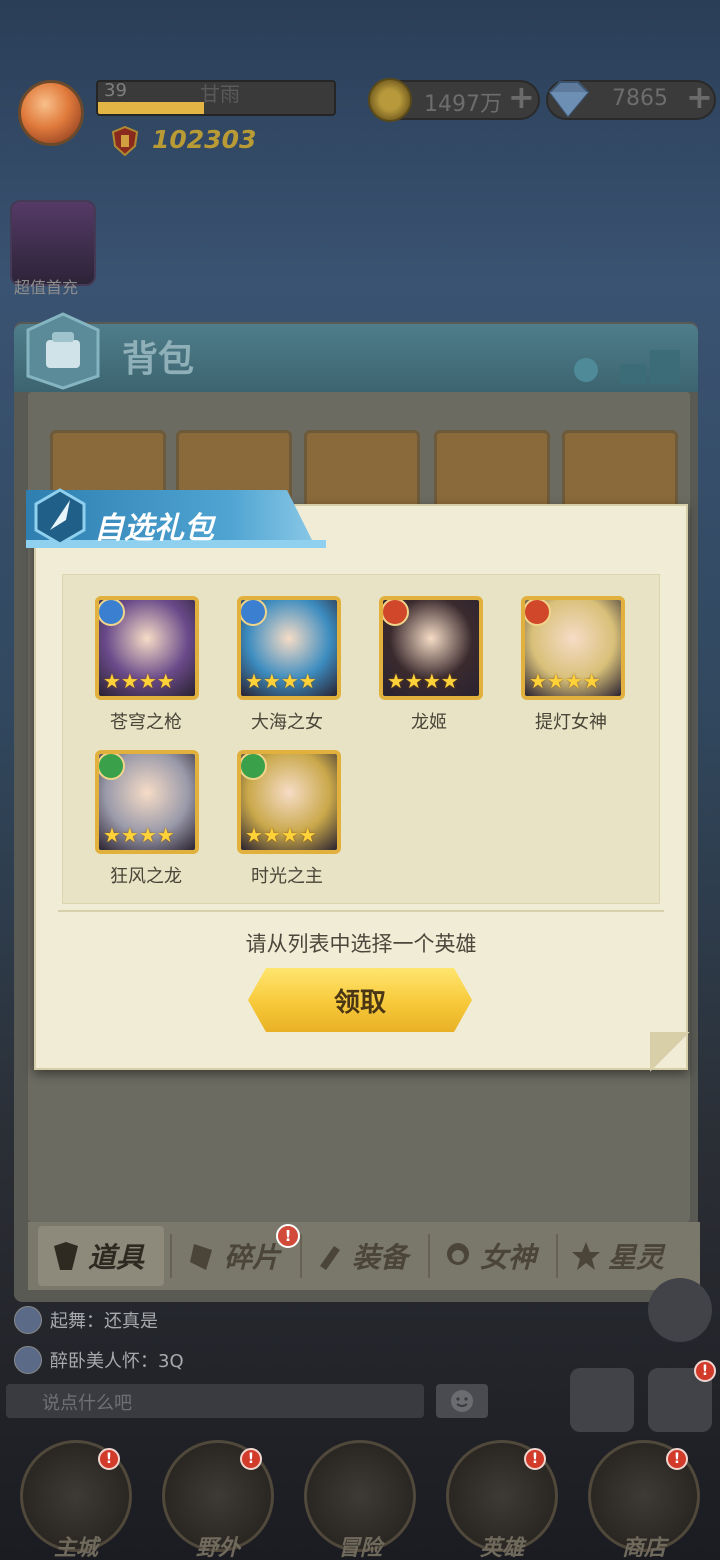 The image size is (720, 1560). I want to click on nav-label: 野外, so click(217, 1548).